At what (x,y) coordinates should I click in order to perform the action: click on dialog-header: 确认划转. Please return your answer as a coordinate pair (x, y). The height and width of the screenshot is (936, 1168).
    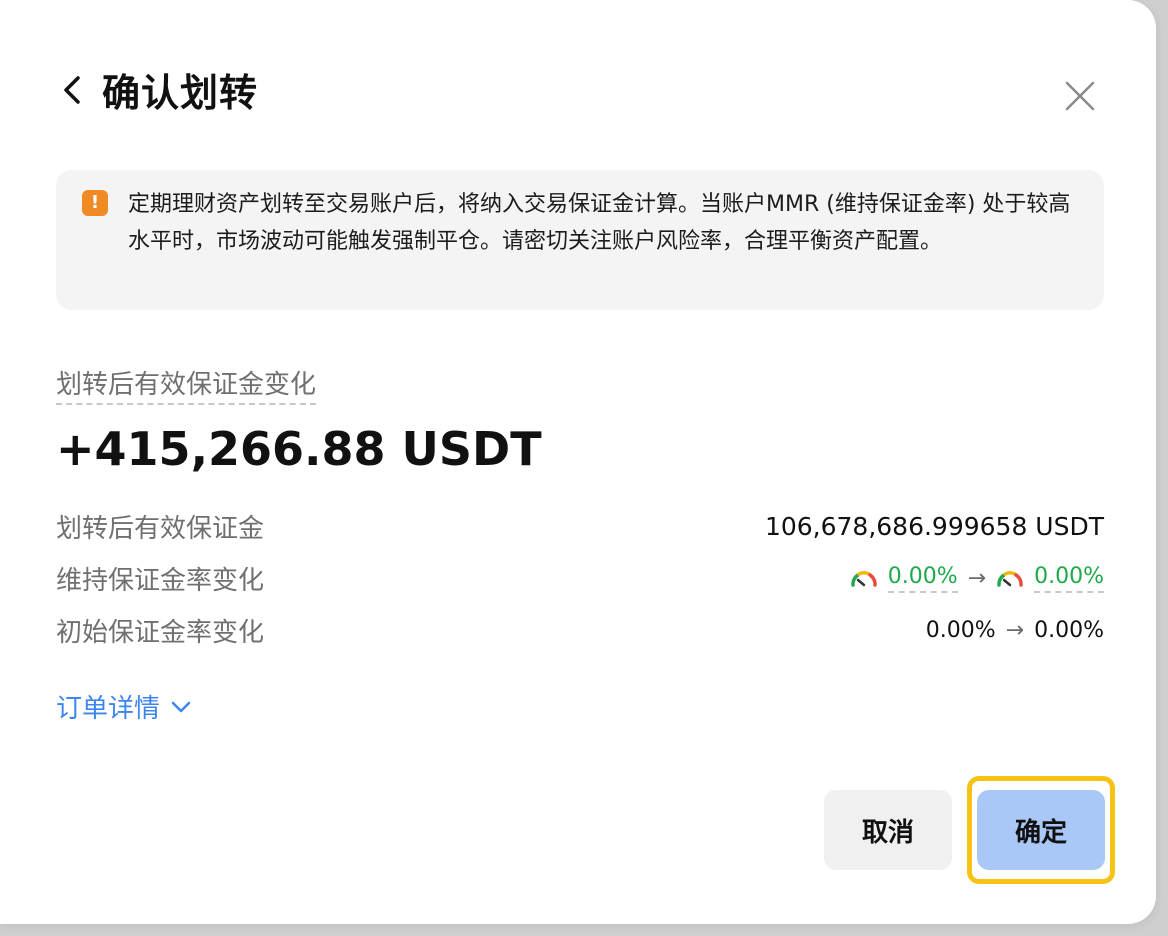
    Looking at the image, I should click on (158, 89).